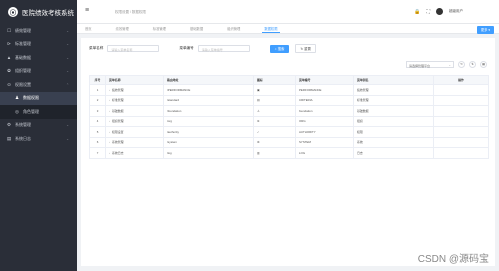 The image size is (499, 271). I want to click on table-row: 4 › 组织管理 /org ⊗ ORG 组织, so click(289, 121).